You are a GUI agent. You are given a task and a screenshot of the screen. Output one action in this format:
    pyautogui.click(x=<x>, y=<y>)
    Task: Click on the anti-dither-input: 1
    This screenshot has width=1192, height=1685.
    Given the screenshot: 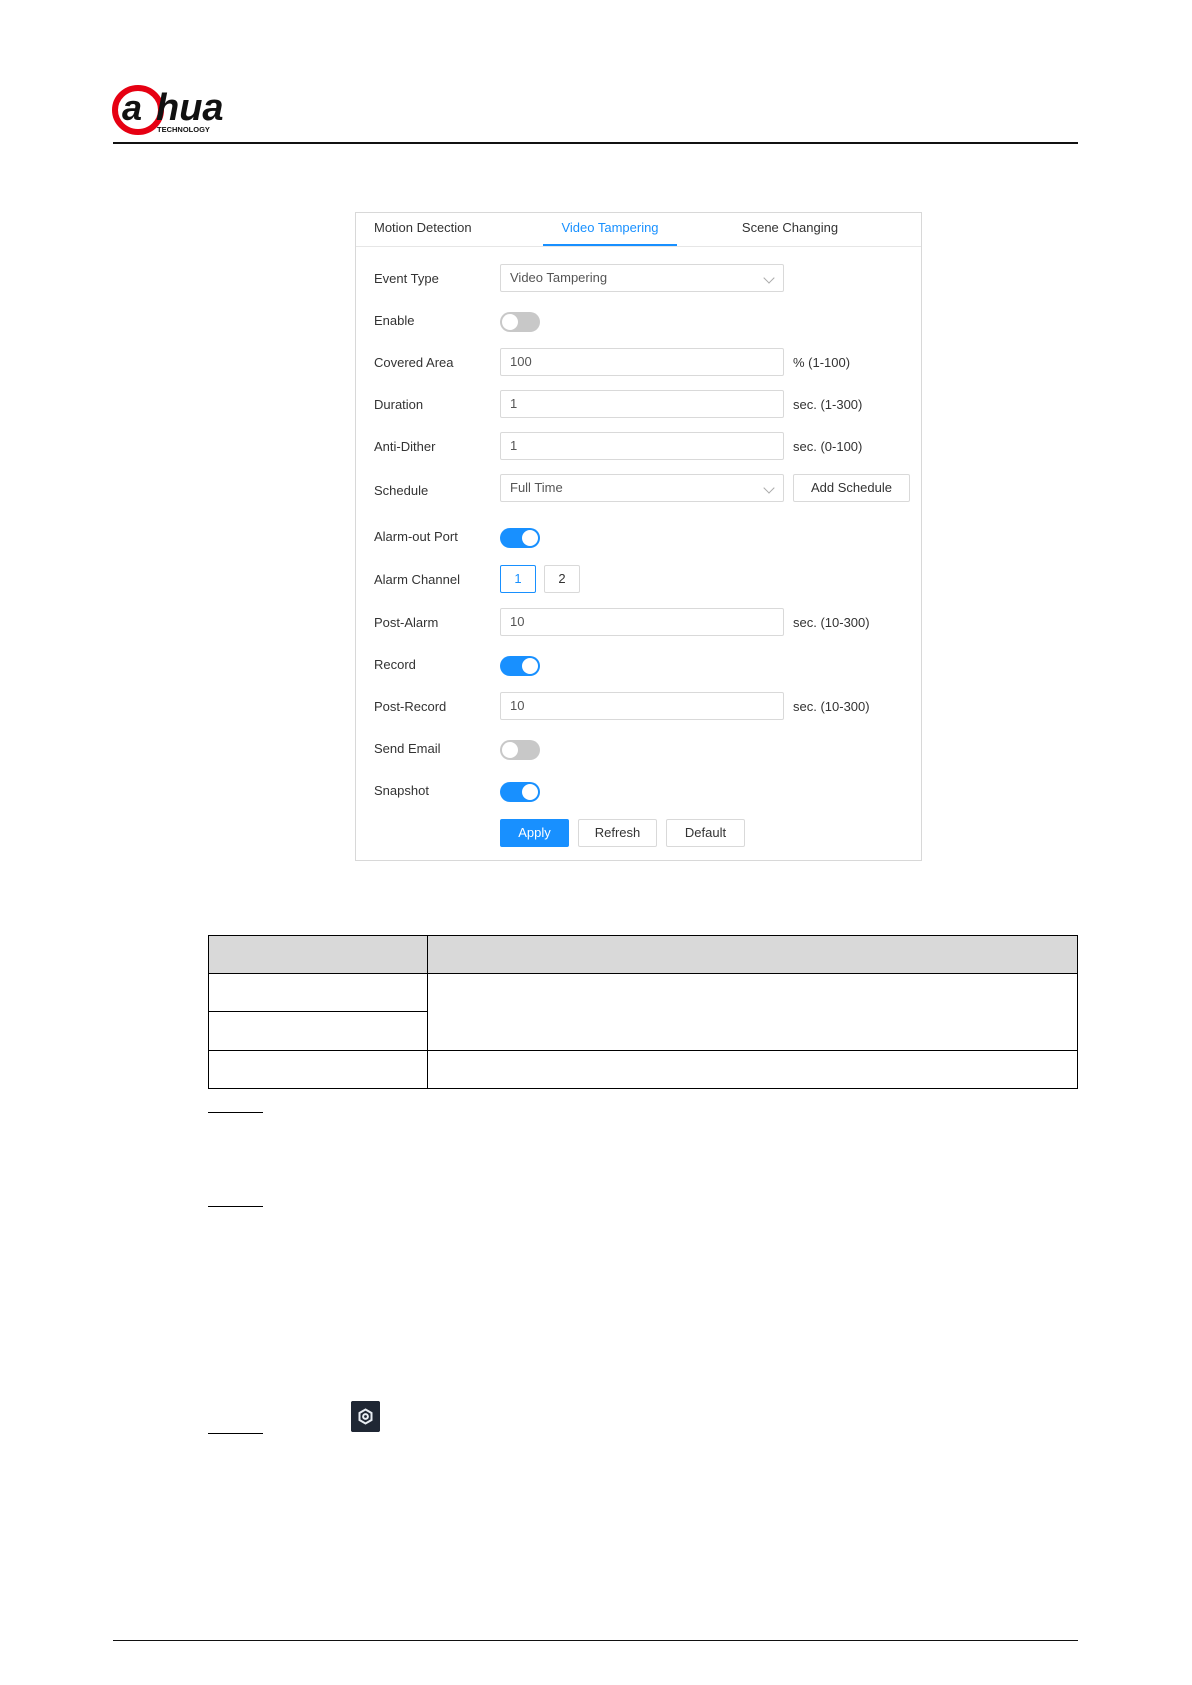 What is the action you would take?
    pyautogui.click(x=642, y=446)
    